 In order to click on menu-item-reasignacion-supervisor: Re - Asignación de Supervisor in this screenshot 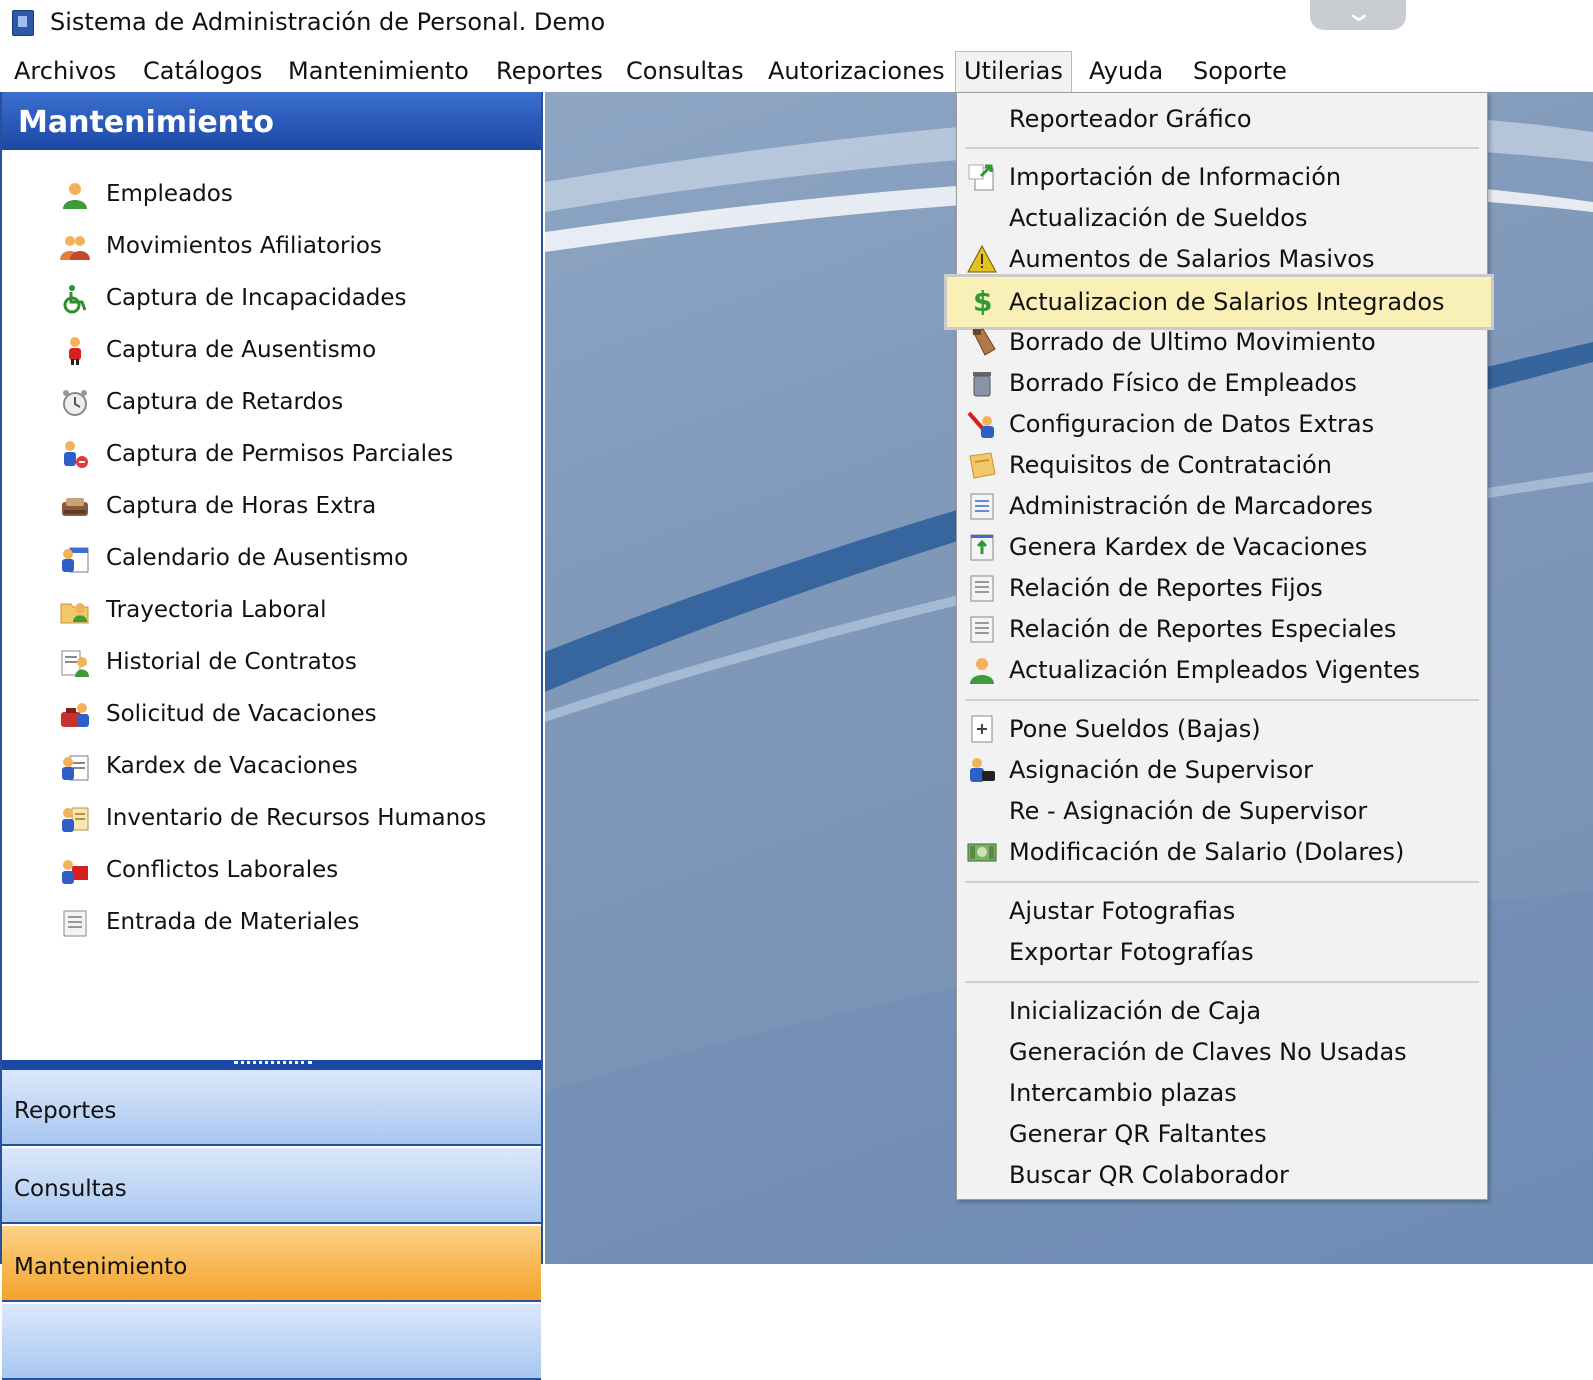, I will do `click(1222, 811)`.